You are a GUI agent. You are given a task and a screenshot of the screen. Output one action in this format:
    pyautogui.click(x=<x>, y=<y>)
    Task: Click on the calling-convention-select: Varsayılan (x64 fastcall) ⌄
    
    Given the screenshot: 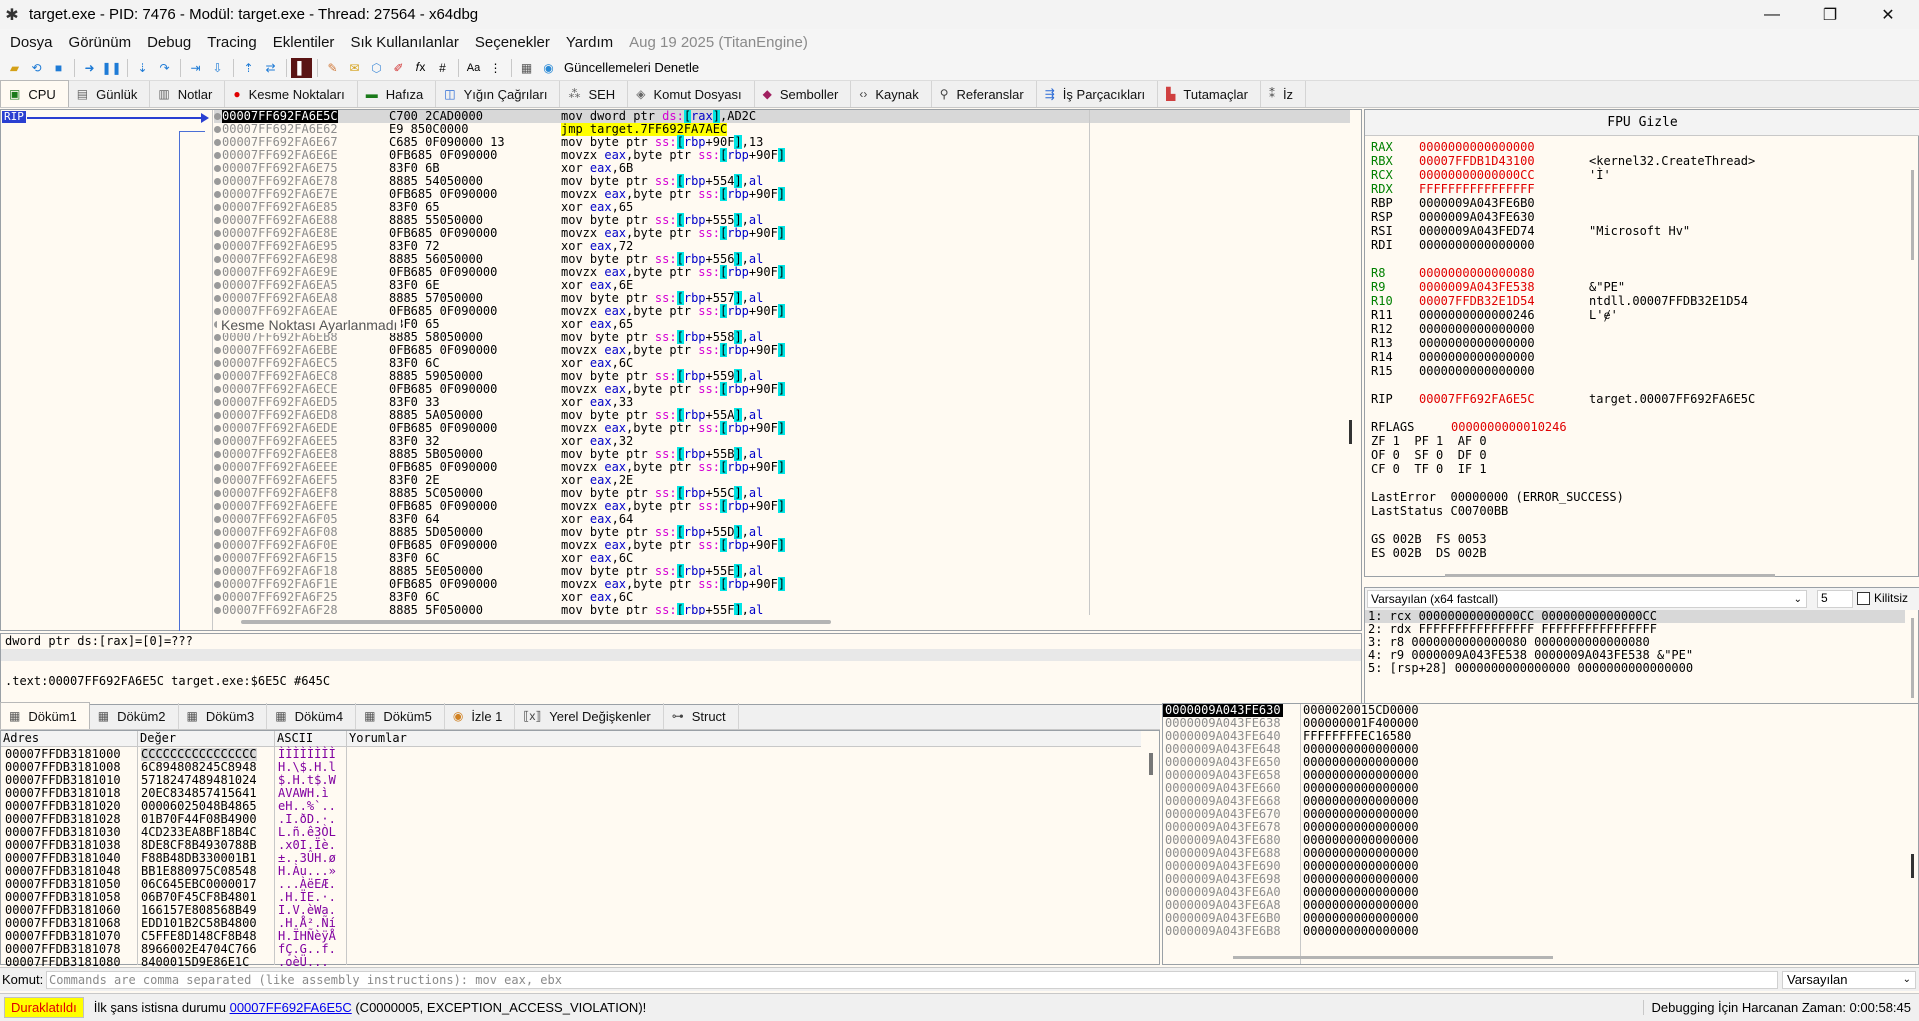 What is the action you would take?
    pyautogui.click(x=1587, y=599)
    